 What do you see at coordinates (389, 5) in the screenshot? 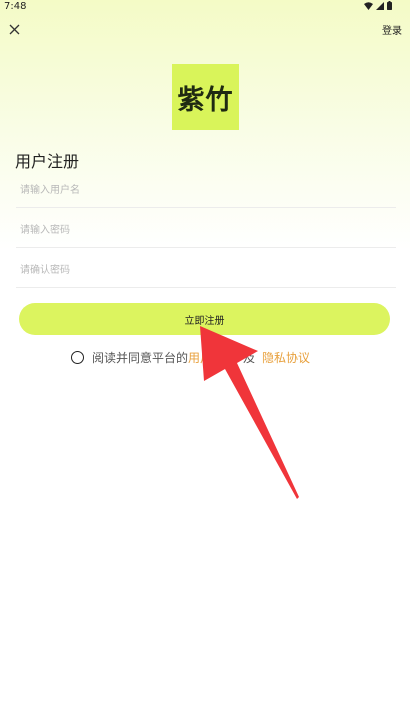
I see `battery-icon` at bounding box center [389, 5].